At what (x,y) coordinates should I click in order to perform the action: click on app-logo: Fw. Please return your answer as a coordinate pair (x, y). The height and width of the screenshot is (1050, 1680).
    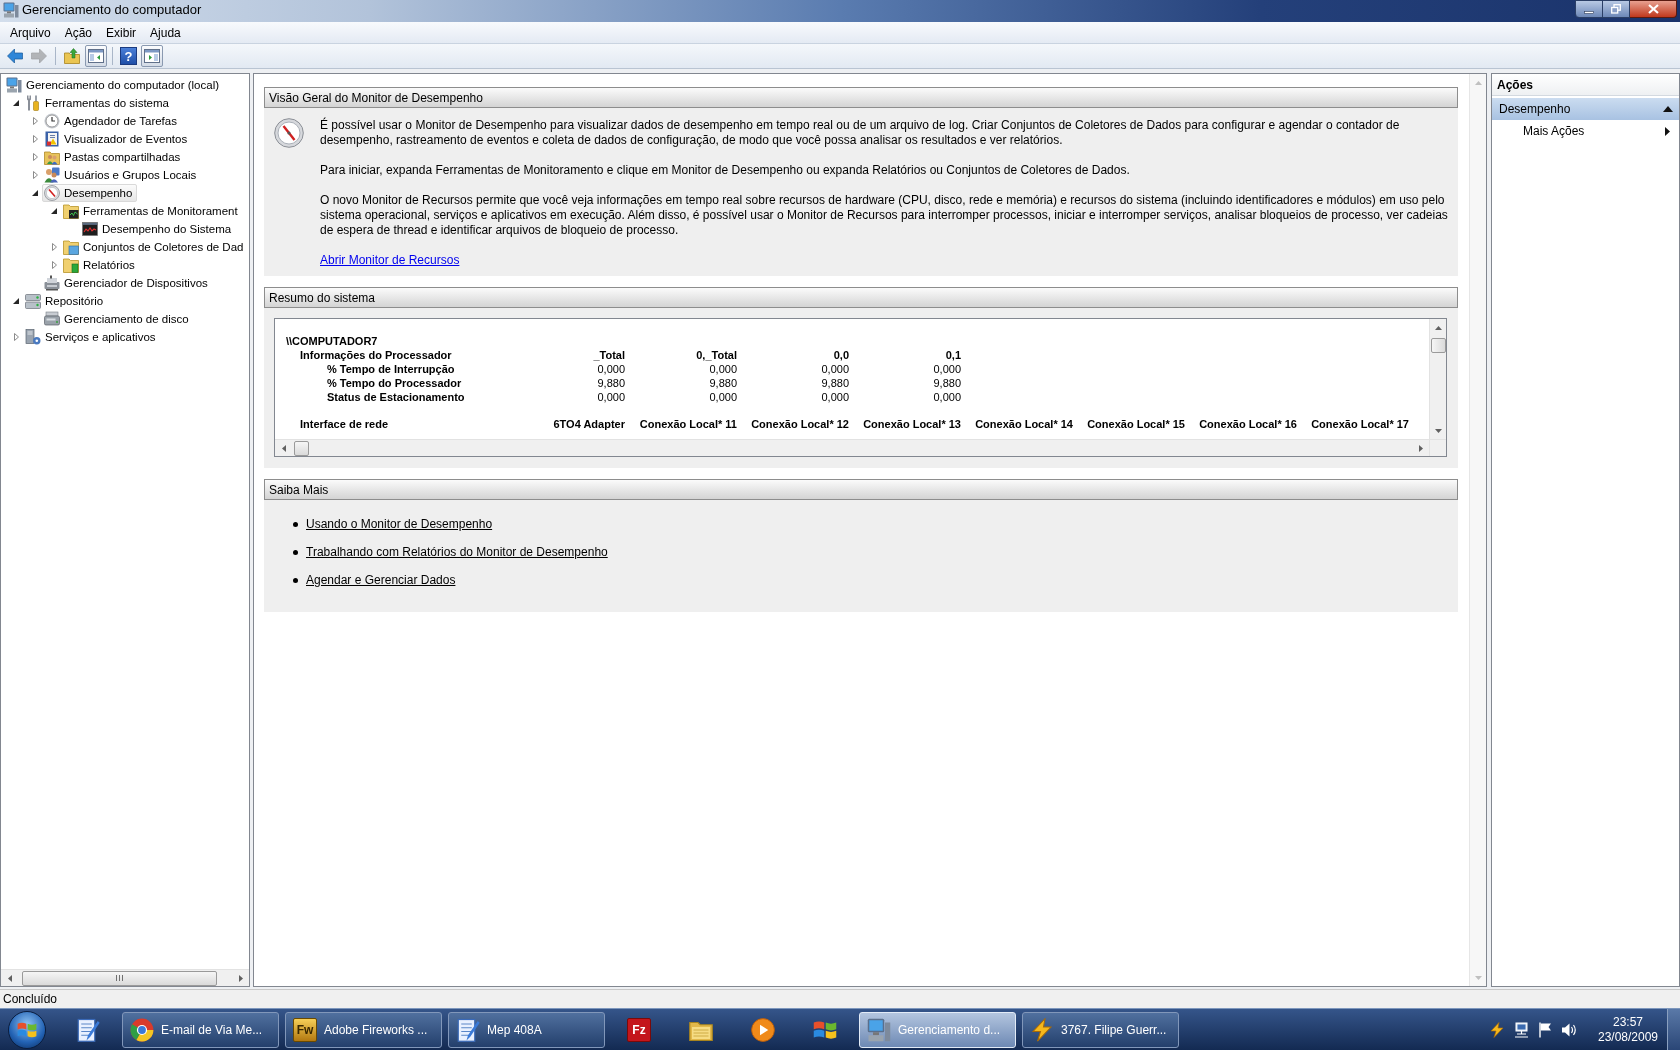
    Looking at the image, I should click on (305, 1029).